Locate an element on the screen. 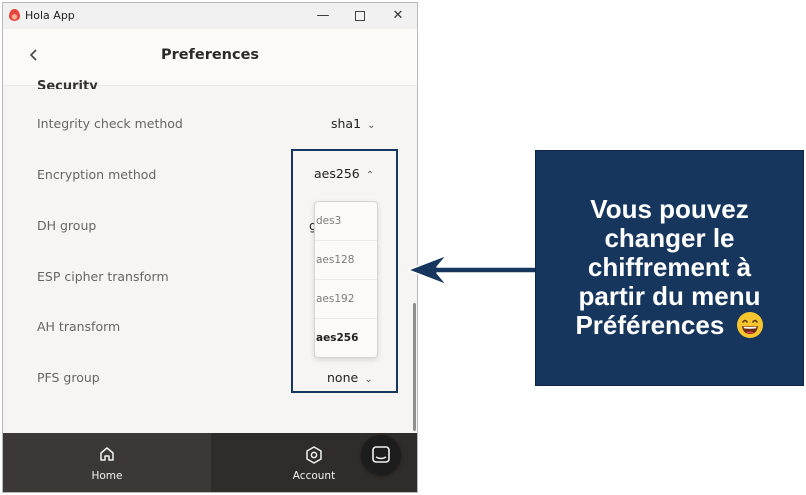 The height and width of the screenshot is (495, 806). hola-logo-icon is located at coordinates (14, 15).